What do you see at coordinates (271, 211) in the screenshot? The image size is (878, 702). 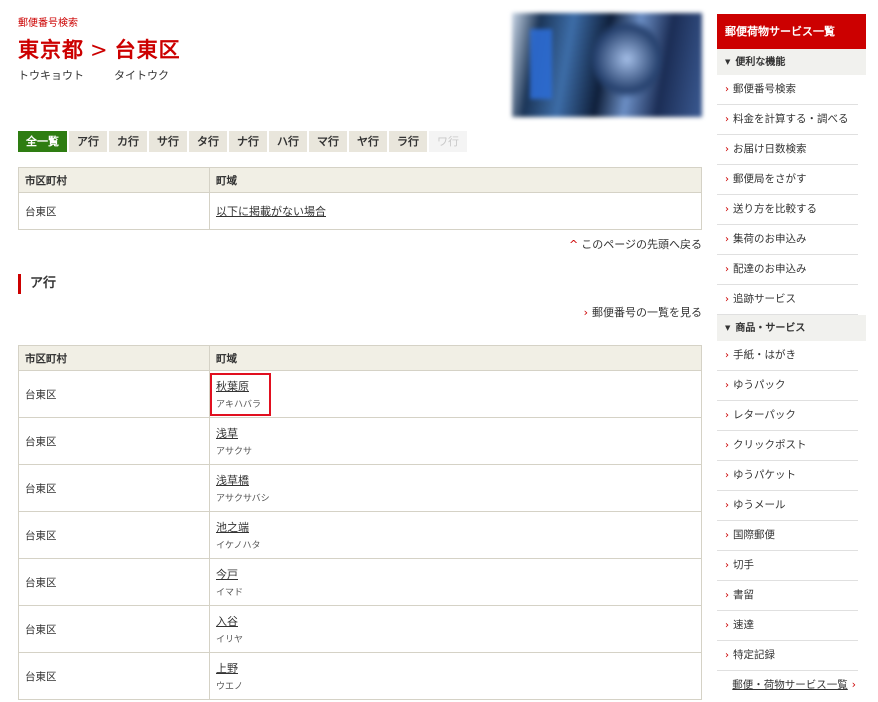 I see `town-link-not-listed: 以下に掲載がない場合` at bounding box center [271, 211].